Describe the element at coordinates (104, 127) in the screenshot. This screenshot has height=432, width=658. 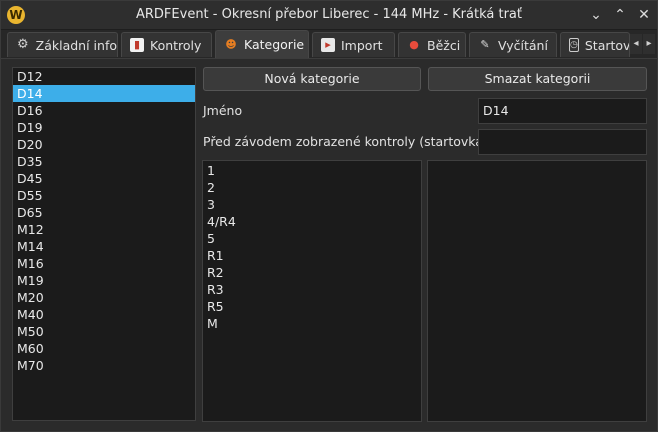
I see `category-list-item: D19` at that location.